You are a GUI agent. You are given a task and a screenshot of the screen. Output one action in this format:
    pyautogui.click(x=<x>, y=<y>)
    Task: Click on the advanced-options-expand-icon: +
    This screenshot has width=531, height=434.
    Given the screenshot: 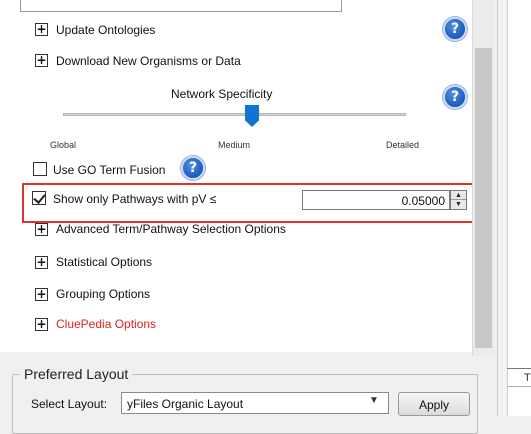 What is the action you would take?
    pyautogui.click(x=41, y=229)
    